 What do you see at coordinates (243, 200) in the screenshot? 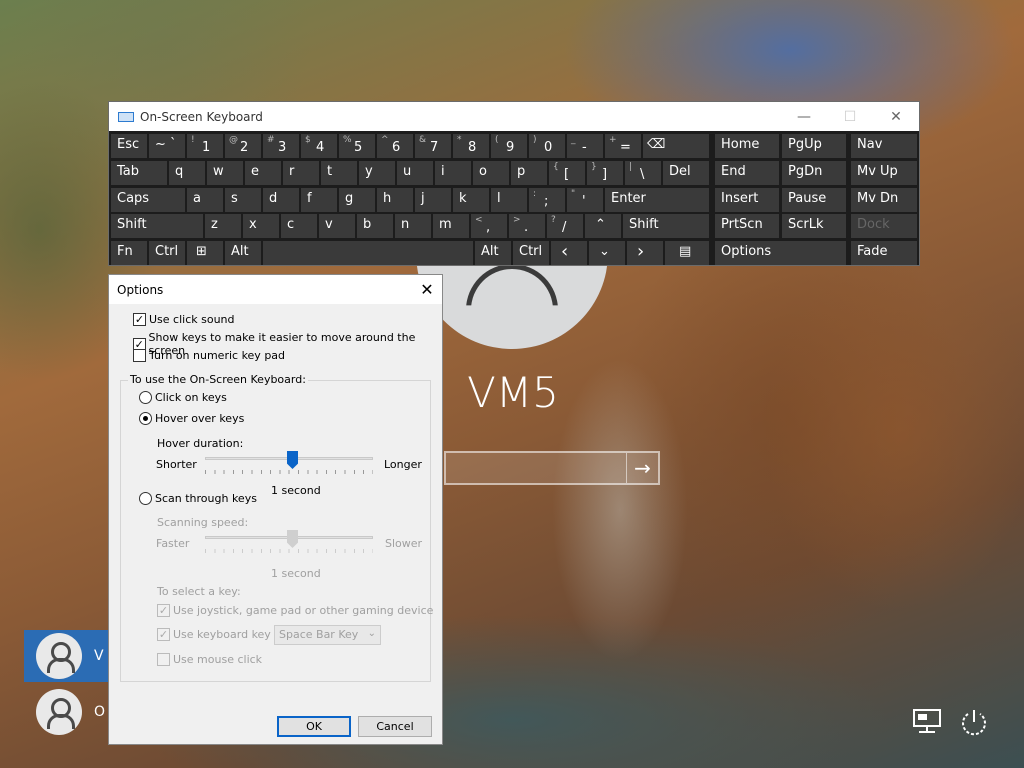
I see `key-letter: s` at bounding box center [243, 200].